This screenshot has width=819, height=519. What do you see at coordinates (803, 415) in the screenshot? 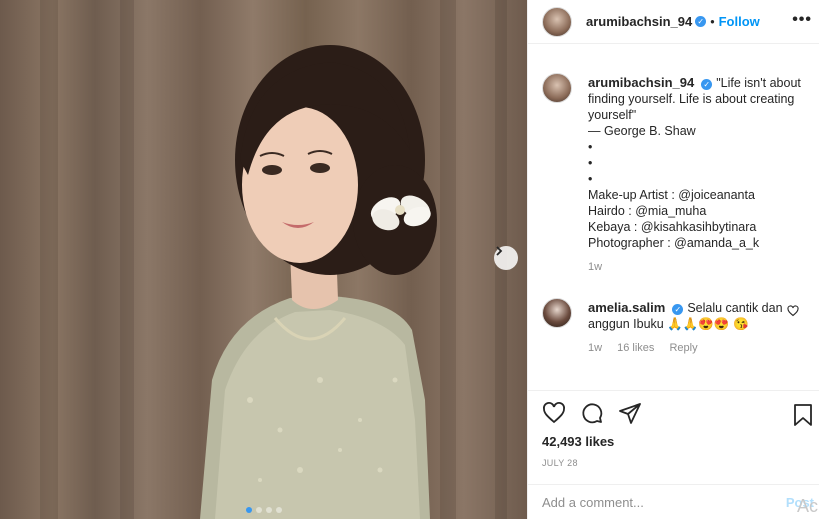
I see `bookmark-icon` at bounding box center [803, 415].